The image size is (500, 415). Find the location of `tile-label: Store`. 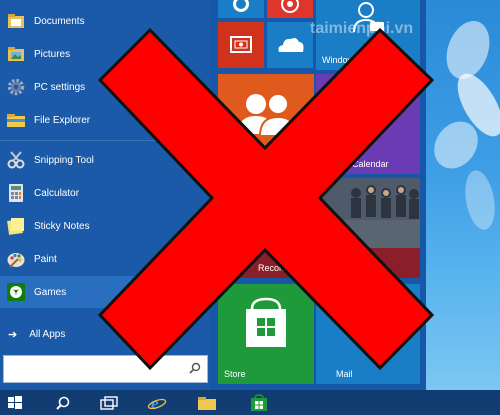

tile-label: Store is located at coordinates (235, 374).